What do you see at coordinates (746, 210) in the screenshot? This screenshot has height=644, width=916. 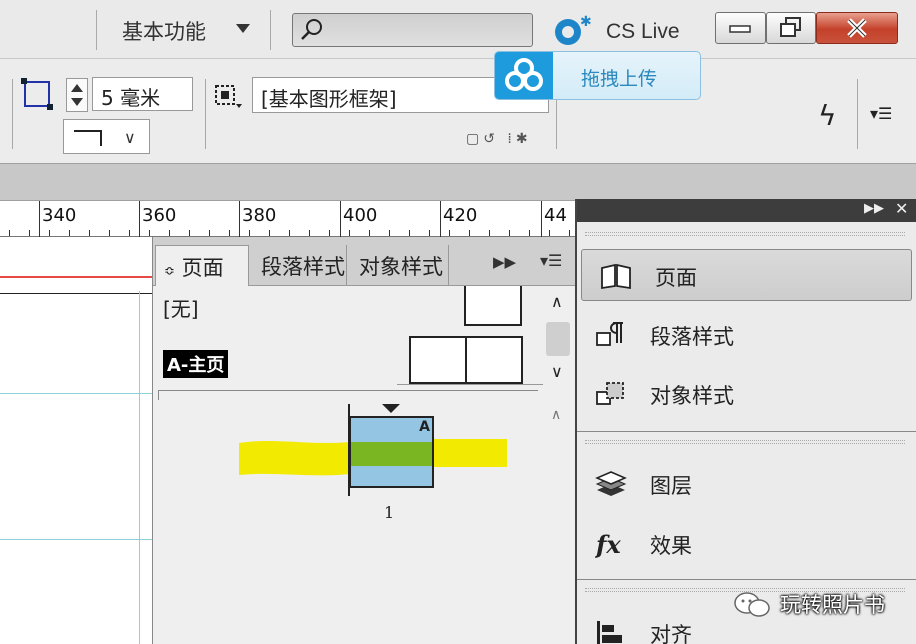 I see `panel-dock-header: ▶▶ ✕` at bounding box center [746, 210].